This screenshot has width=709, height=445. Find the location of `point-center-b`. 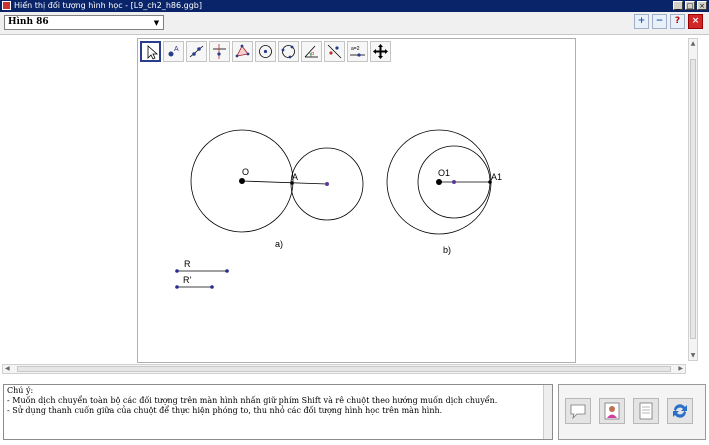

point-center-b is located at coordinates (454, 182).